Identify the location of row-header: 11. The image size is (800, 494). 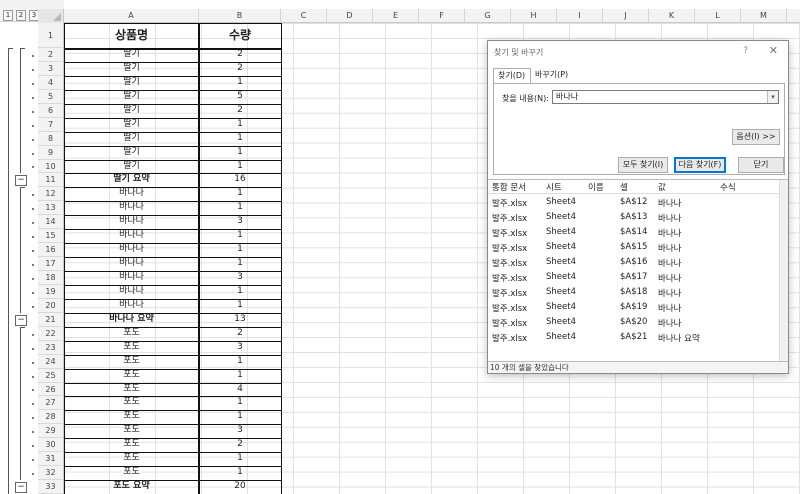
(51, 180).